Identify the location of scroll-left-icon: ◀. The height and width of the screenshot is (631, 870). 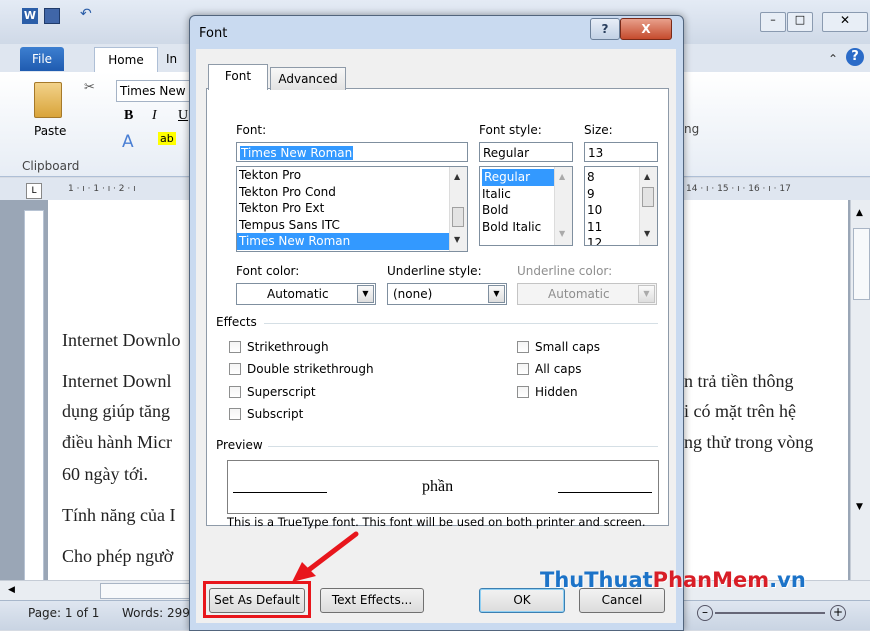
(11, 590).